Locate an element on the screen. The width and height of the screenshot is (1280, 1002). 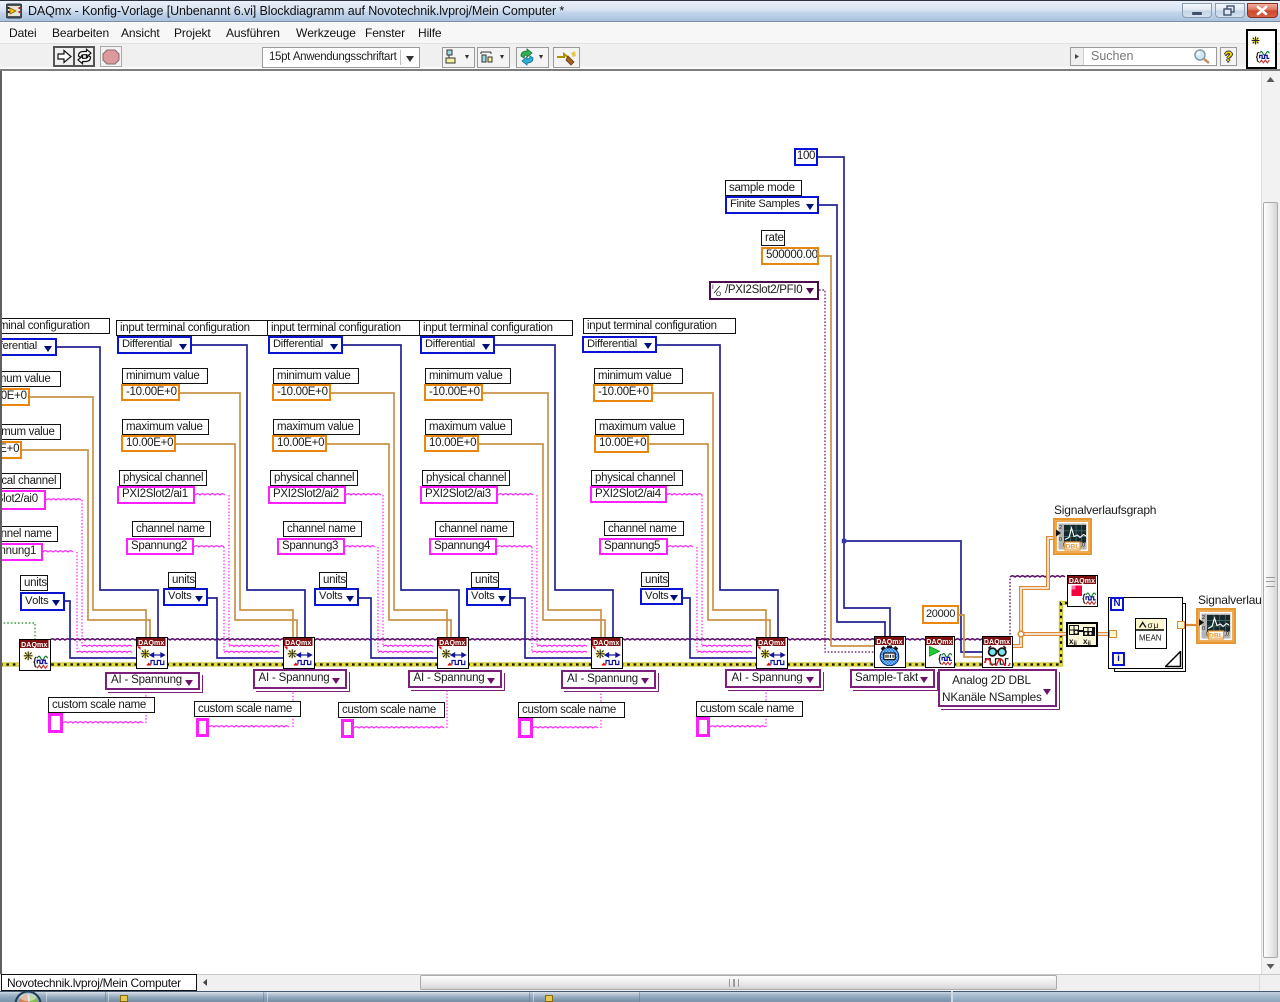
svg-text: I is located at coordinates (713, 287).